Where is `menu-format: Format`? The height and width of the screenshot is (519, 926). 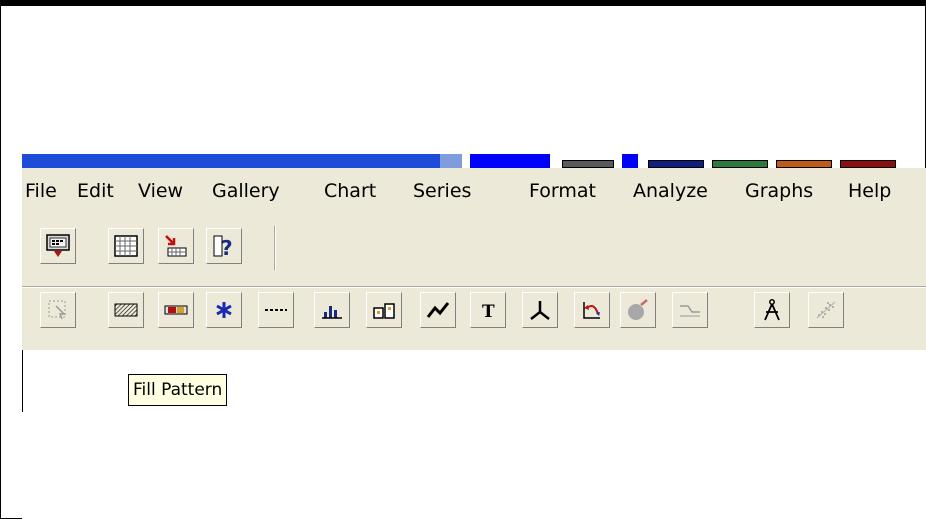
menu-format: Format is located at coordinates (562, 191).